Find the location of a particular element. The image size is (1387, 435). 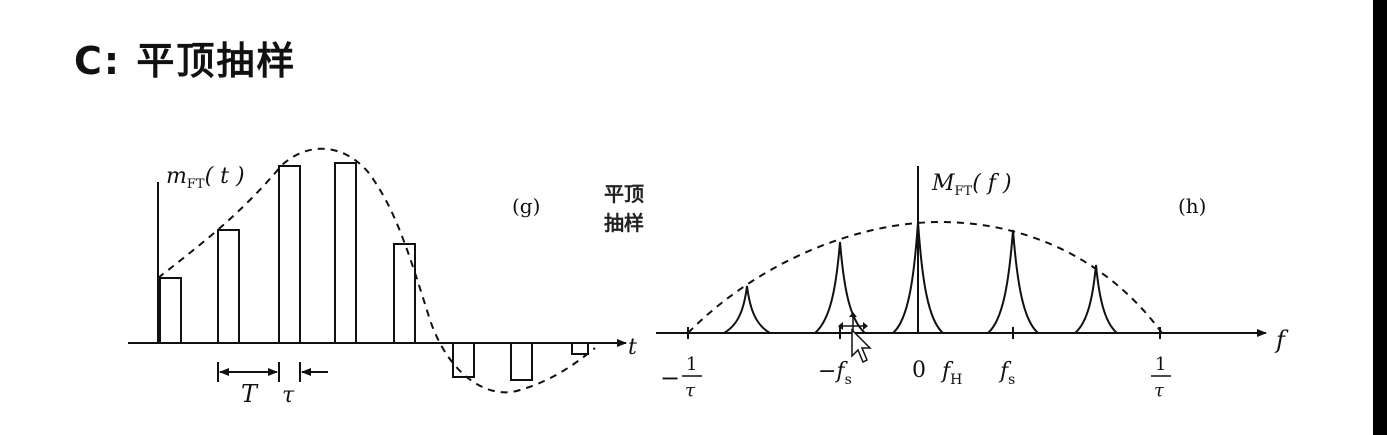

right-y-label: MFT( f ) is located at coordinates (971, 185).